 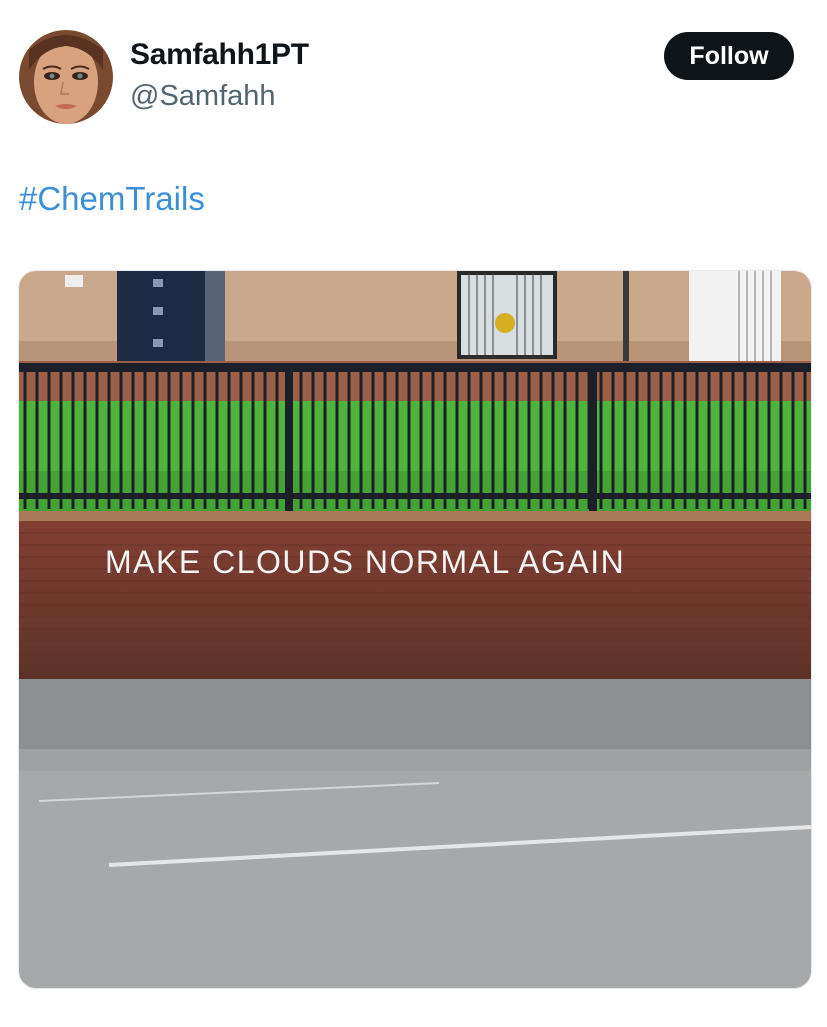 What do you see at coordinates (203, 96) in the screenshot?
I see `author-handle: @Samfahh` at bounding box center [203, 96].